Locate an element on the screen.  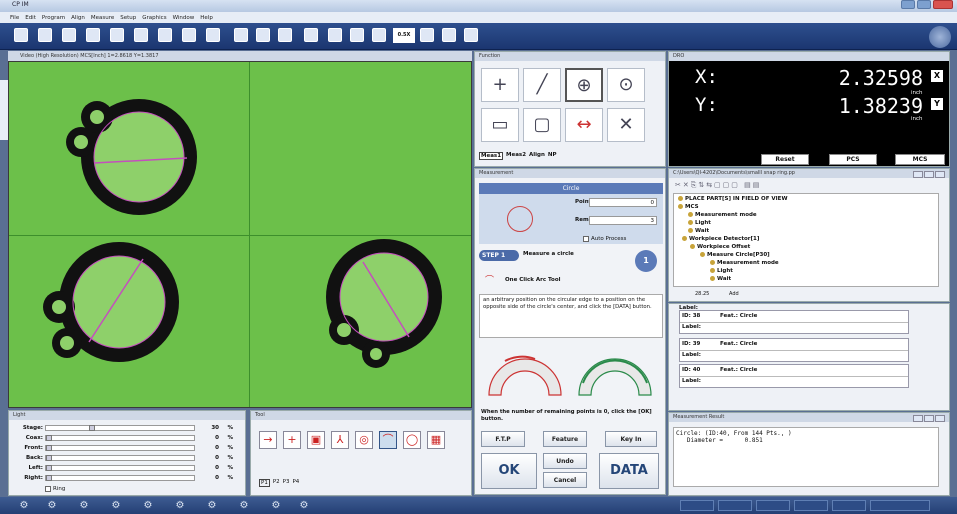
intersection-icon: ✕ is located at coordinates (626, 125).